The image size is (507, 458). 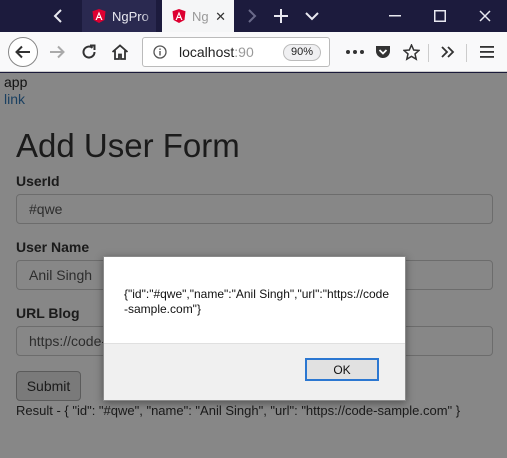 What do you see at coordinates (254, 371) in the screenshot?
I see `alert-footer: OK` at bounding box center [254, 371].